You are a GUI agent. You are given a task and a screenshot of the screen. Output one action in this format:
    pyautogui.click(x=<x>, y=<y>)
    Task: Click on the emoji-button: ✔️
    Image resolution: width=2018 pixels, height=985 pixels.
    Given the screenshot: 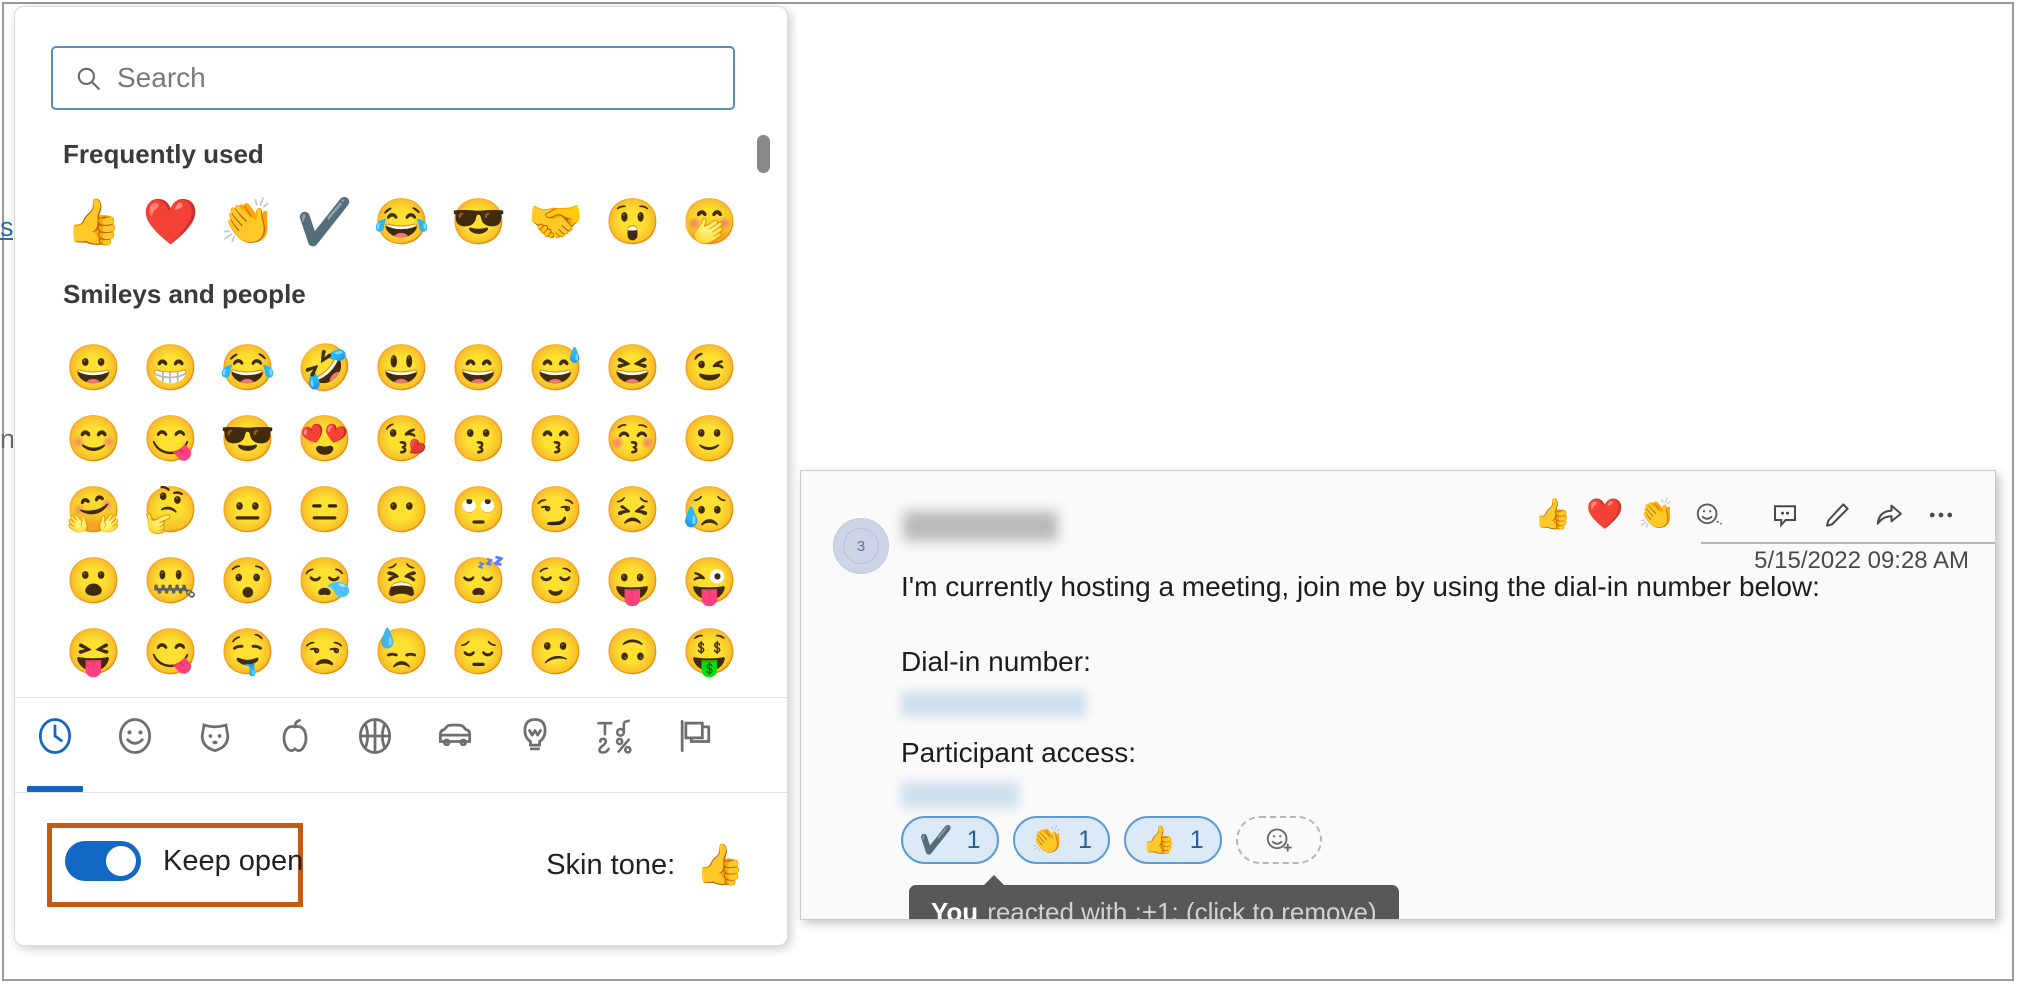 What is the action you would take?
    pyautogui.click(x=324, y=221)
    